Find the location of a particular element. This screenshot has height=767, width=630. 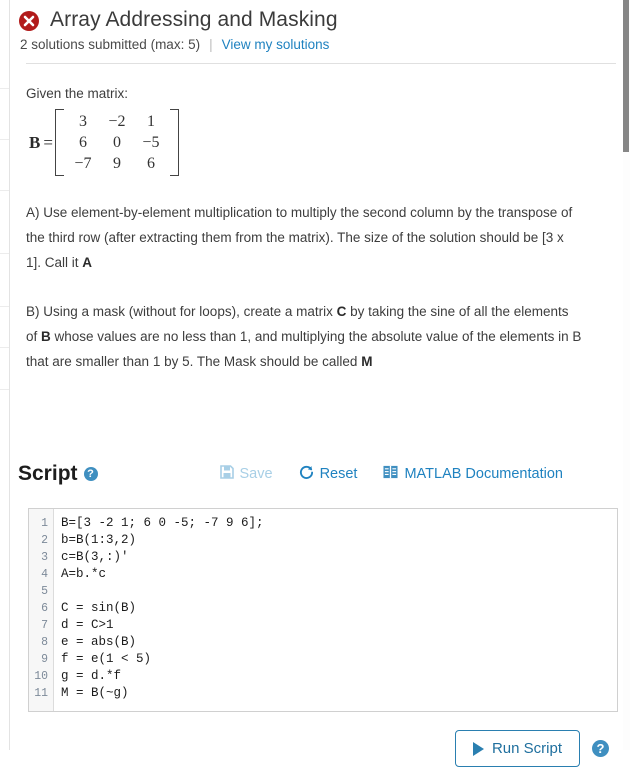

header-divider is located at coordinates (321, 64).